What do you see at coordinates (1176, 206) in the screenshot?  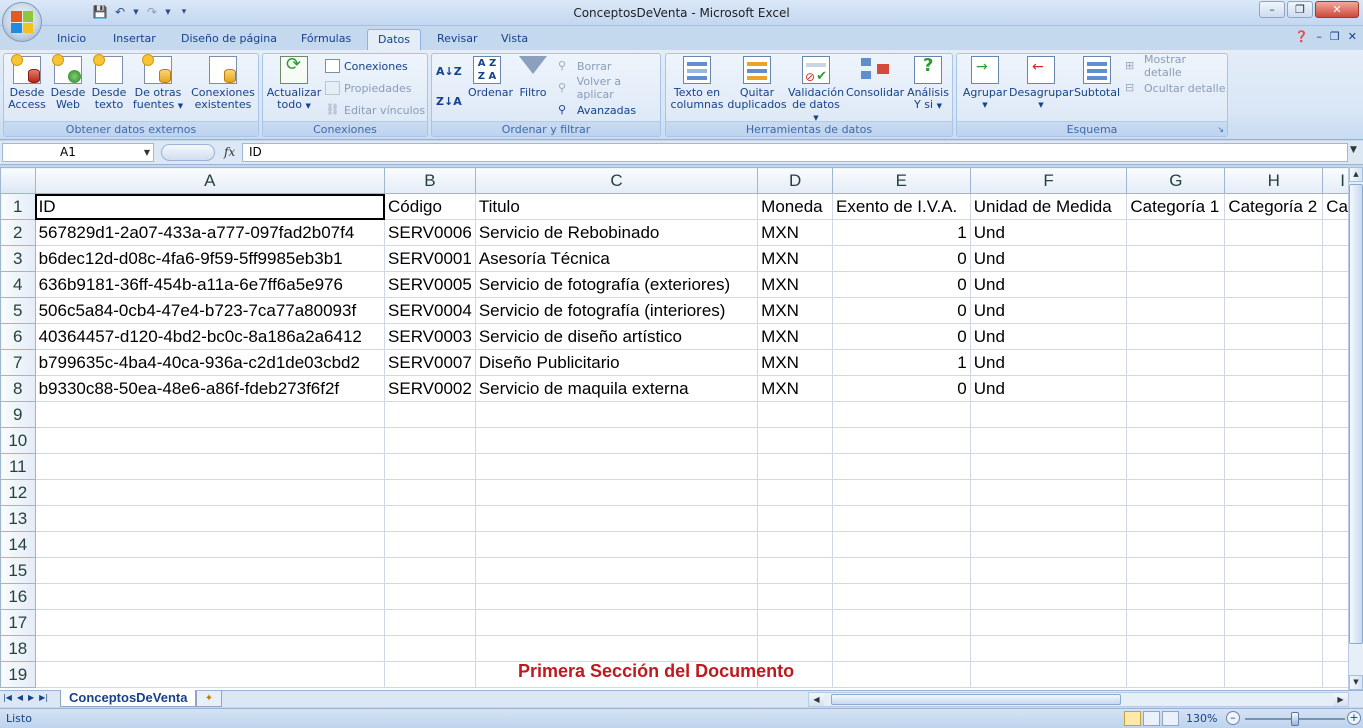 I see `cell: Categoría 1` at bounding box center [1176, 206].